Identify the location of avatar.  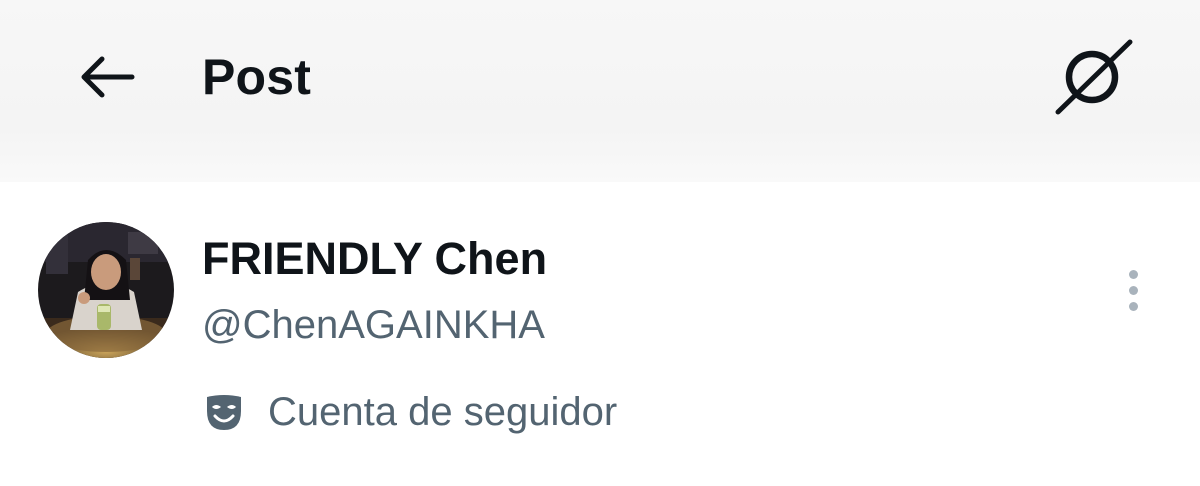
(106, 290).